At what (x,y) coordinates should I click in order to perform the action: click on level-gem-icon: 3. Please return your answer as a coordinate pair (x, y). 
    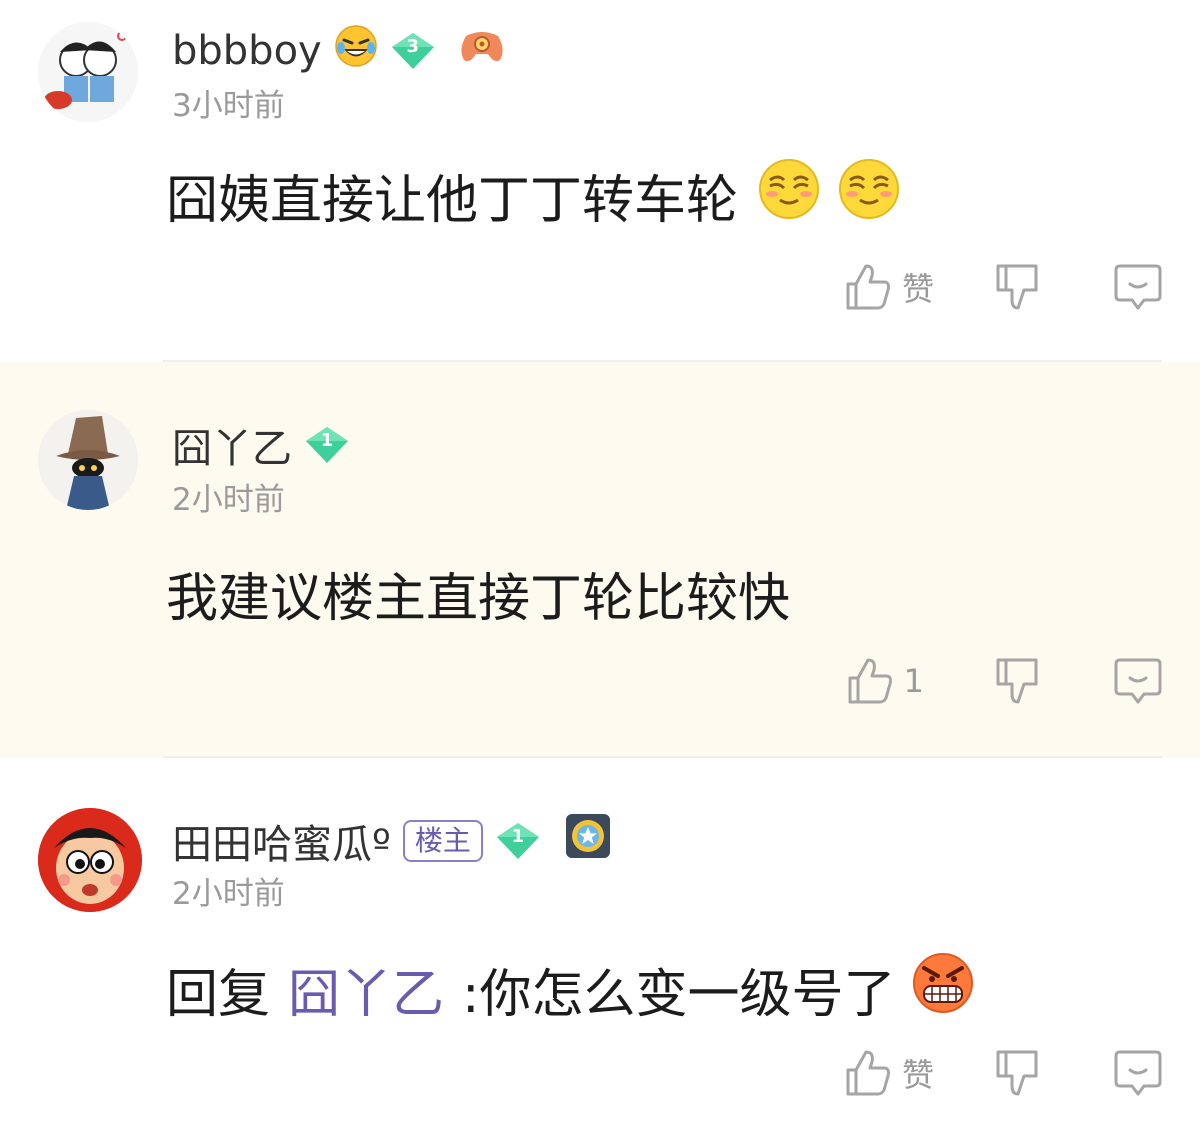
    Looking at the image, I should click on (413, 51).